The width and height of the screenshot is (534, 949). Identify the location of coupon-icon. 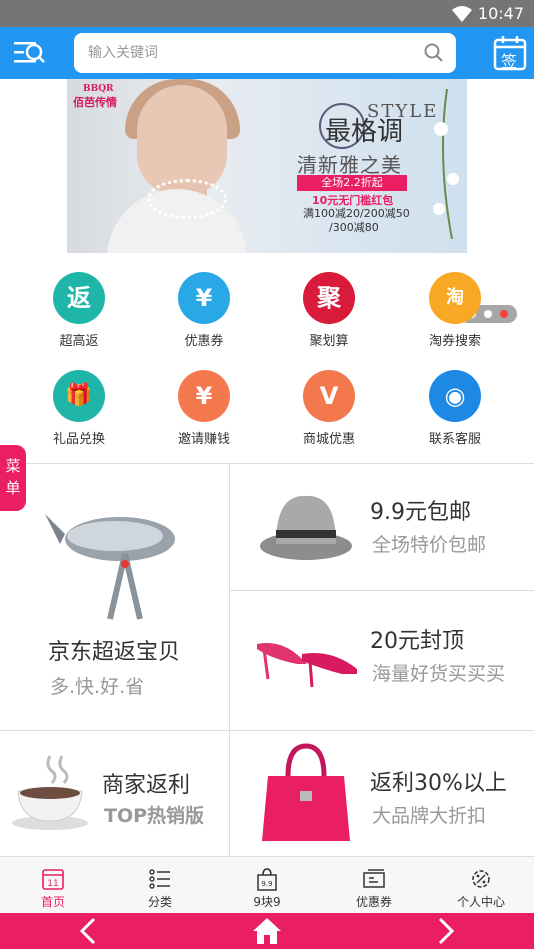
(374, 878).